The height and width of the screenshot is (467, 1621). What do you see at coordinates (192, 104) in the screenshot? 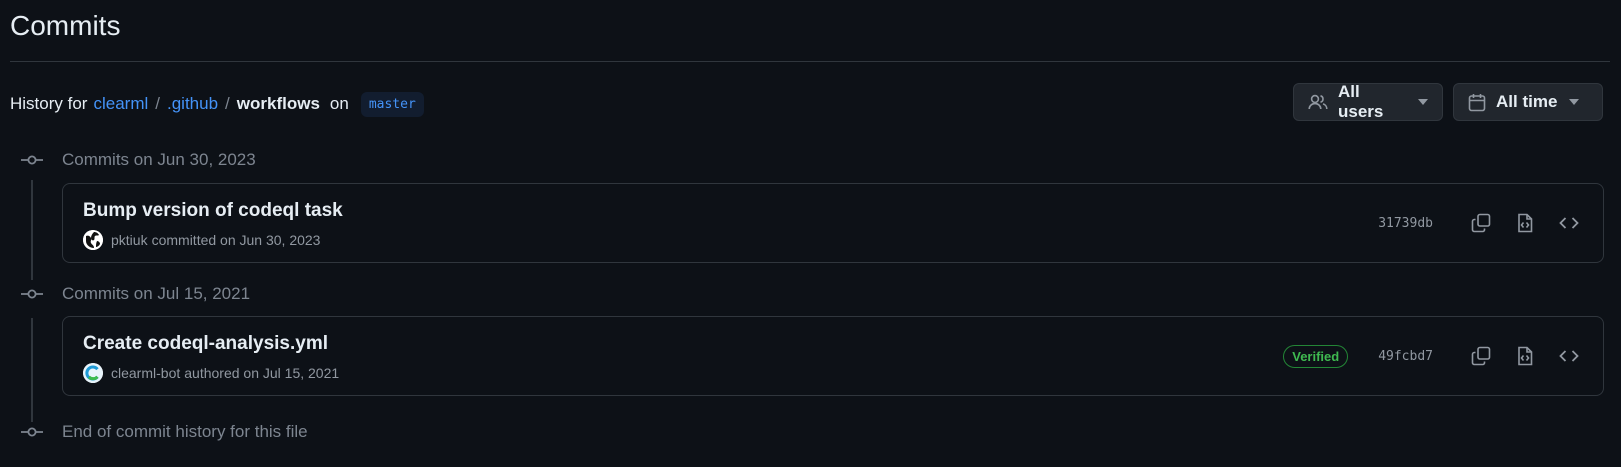
I see `folder-link: .github` at bounding box center [192, 104].